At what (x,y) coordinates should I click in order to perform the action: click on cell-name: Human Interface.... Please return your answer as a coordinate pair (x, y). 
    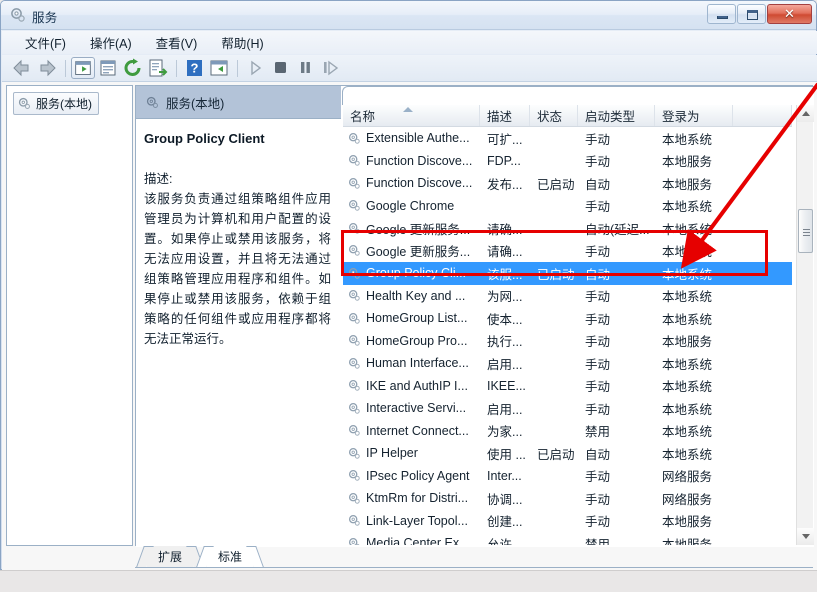
    Looking at the image, I should click on (411, 363).